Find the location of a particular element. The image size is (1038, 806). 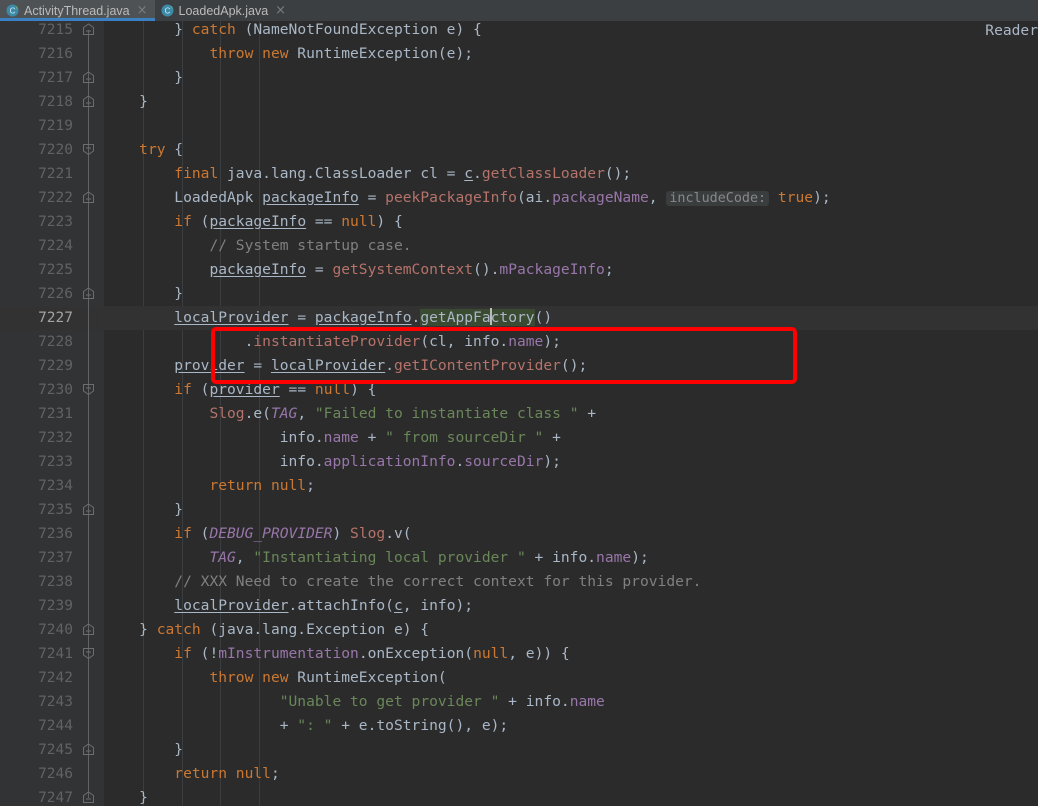

string-literal: "Instantiating local provider " is located at coordinates (389, 557).